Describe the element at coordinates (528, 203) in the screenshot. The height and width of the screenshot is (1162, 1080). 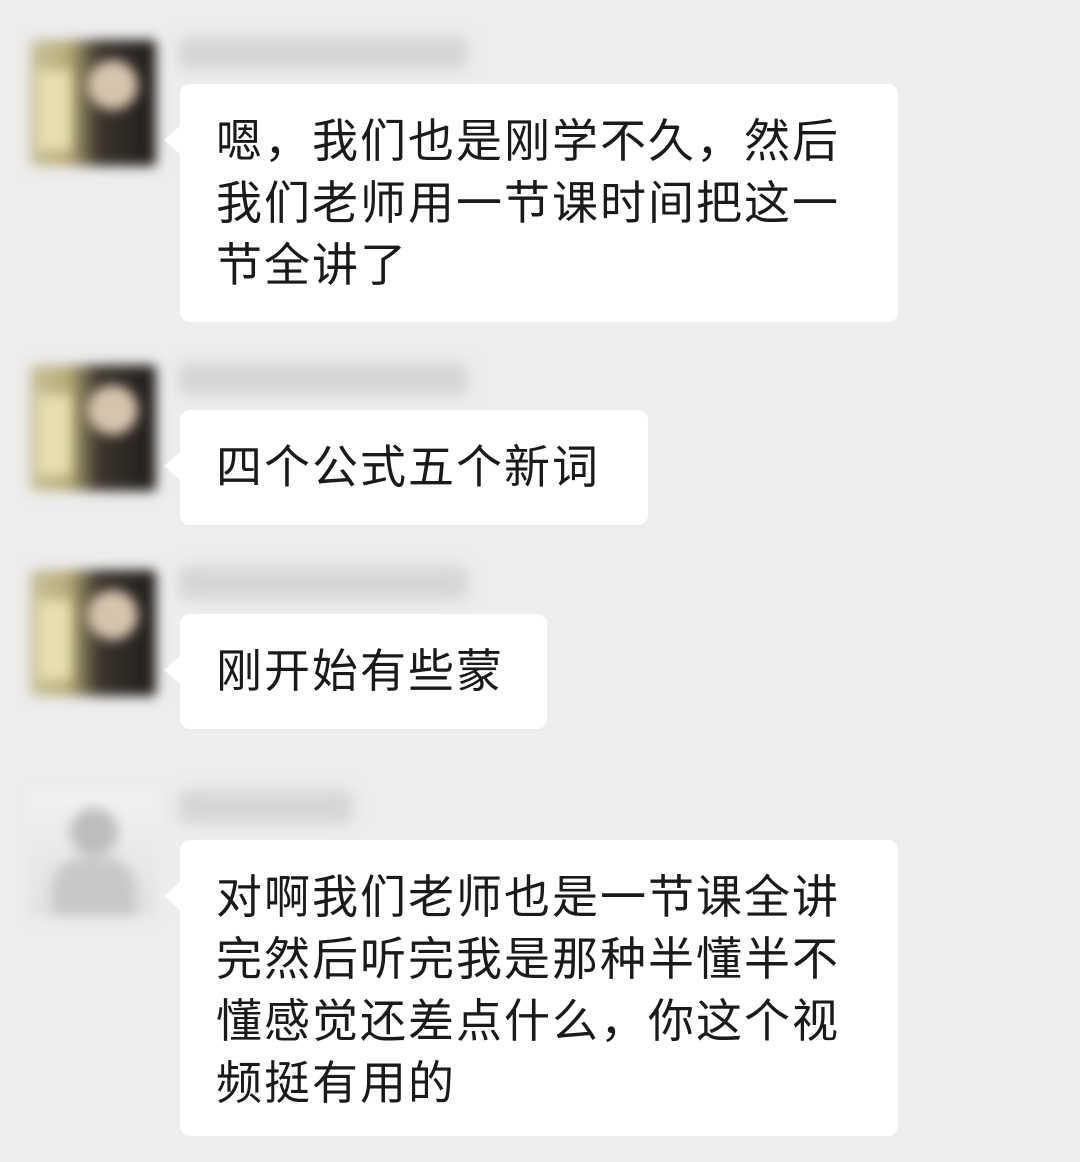
I see `message-text: 嗯，我们也是刚学不久，然后我们老师用一节课时间把这一节全讲了` at that location.